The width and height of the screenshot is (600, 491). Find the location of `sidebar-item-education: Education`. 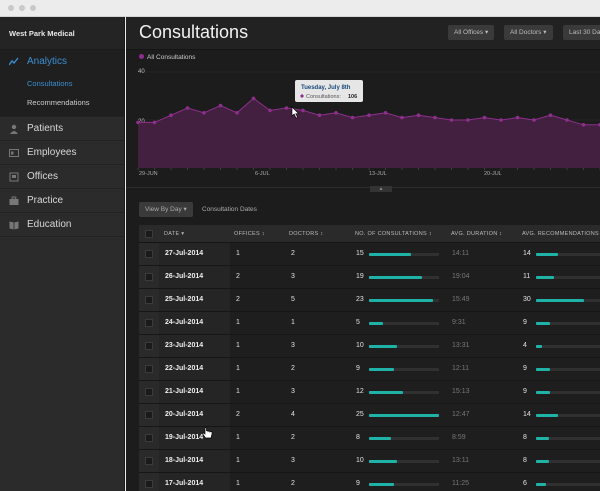

sidebar-item-education: Education is located at coordinates (62, 225).